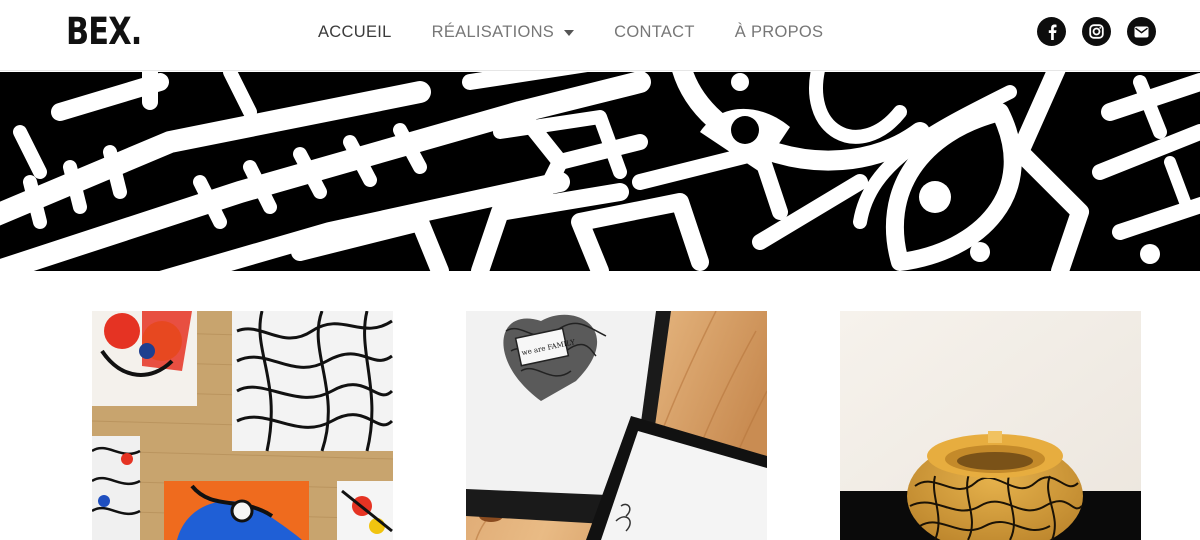  Describe the element at coordinates (493, 31) in the screenshot. I see `nav-item-label: RÉALISATIONS` at that location.